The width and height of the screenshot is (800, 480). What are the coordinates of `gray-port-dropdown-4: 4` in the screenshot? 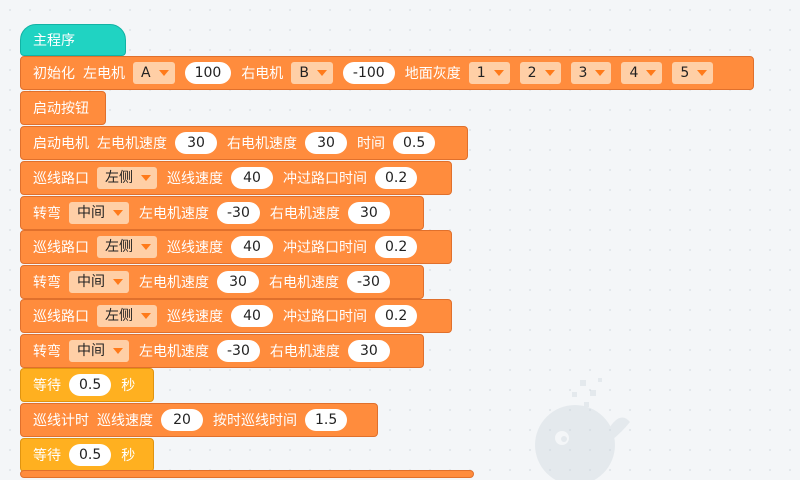 It's located at (642, 73).